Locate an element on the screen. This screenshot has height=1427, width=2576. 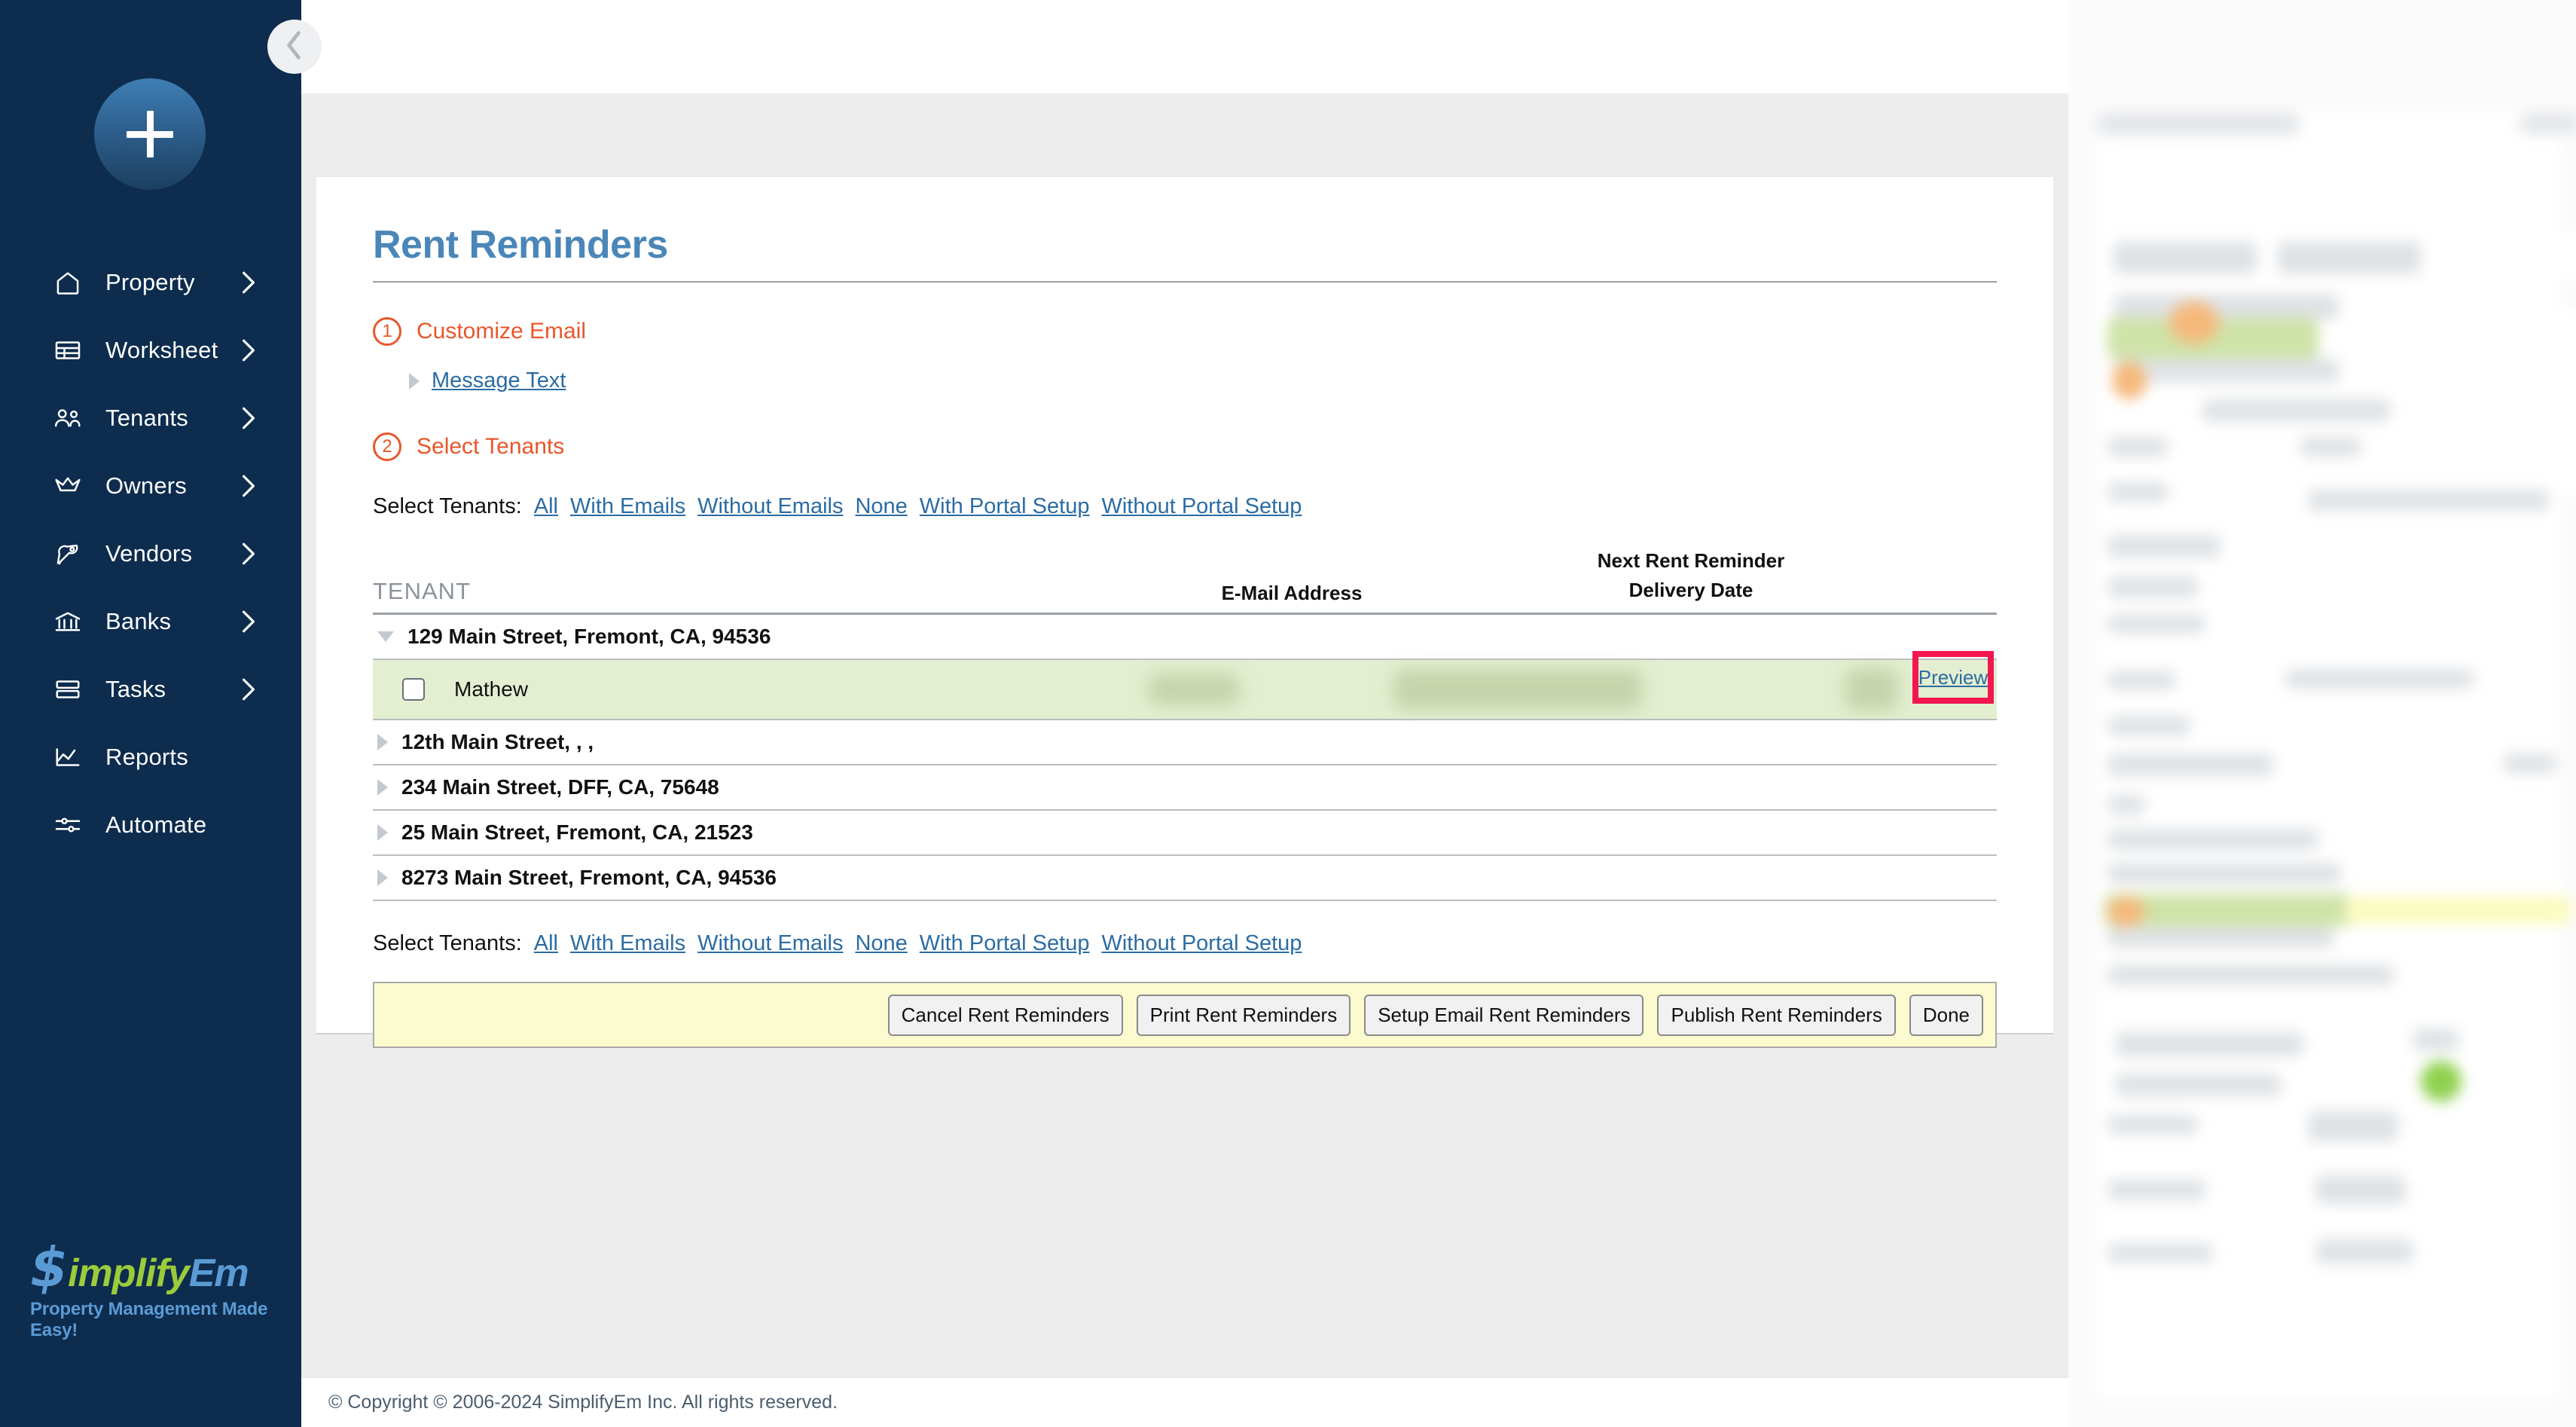
tenant-email-cell is located at coordinates (1518, 689).